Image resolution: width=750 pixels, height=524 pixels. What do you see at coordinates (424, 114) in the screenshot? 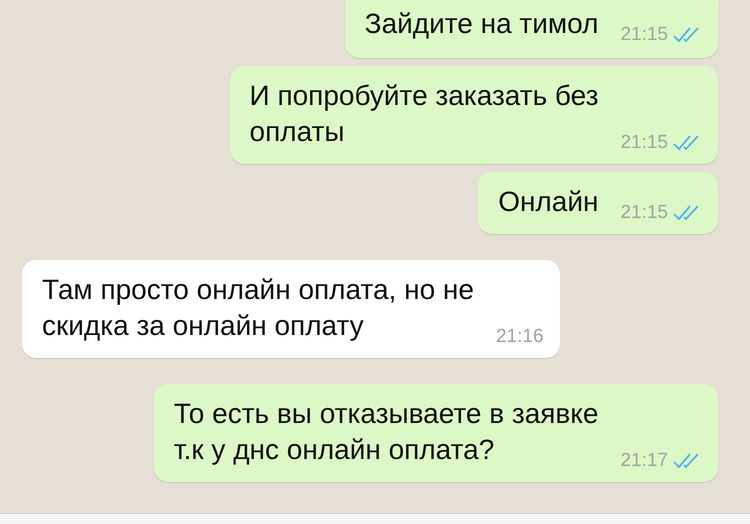
I see `message-text: И попробуйте заказать без оплаты` at bounding box center [424, 114].